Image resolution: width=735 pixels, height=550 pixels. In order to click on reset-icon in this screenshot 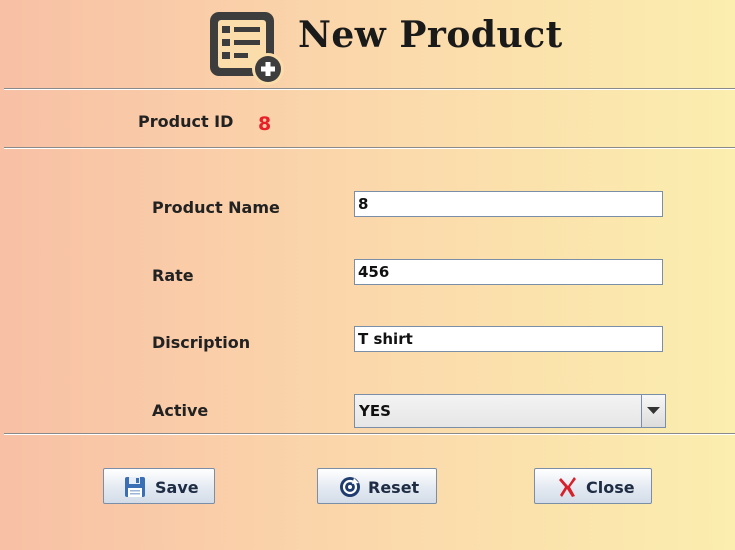, I will do `click(350, 489)`.